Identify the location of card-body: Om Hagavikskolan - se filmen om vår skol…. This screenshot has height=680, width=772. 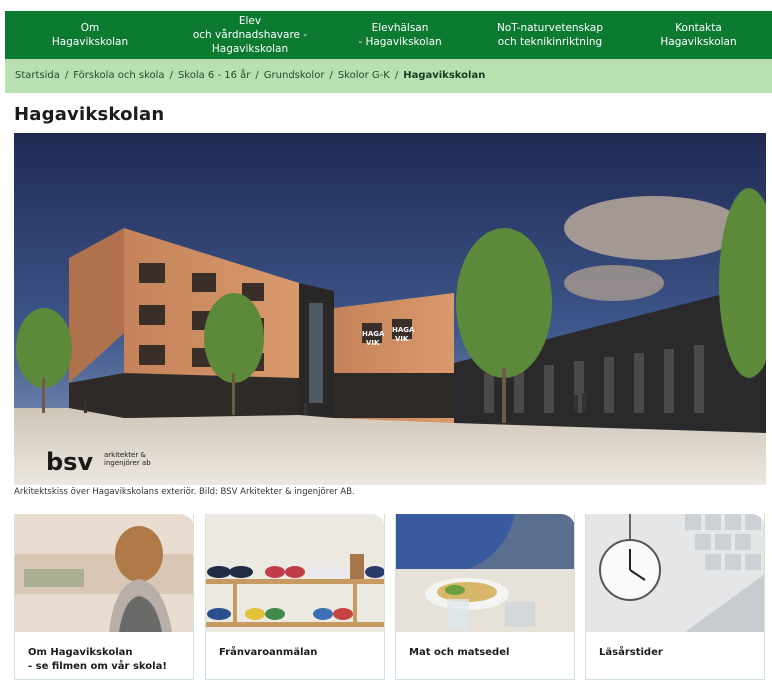
(104, 656).